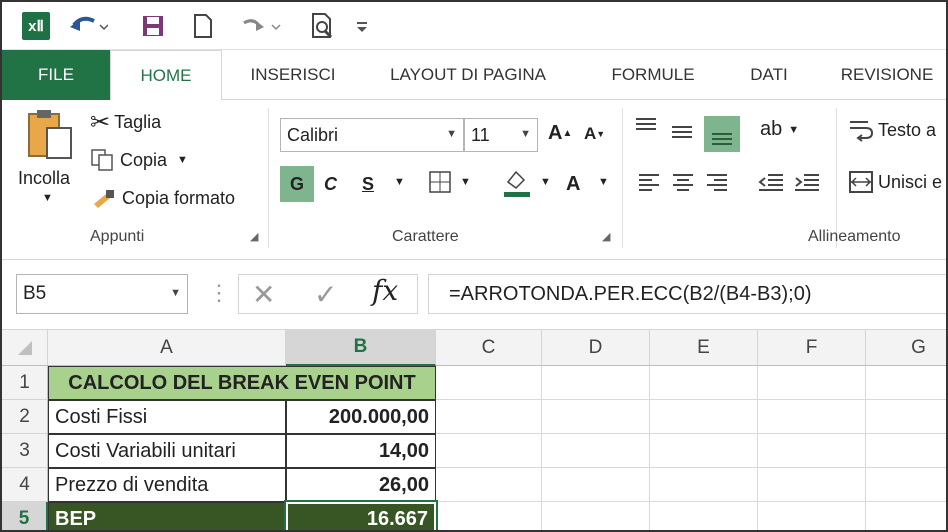  I want to click on font-name-dropdown-icon: ▼, so click(451, 134).